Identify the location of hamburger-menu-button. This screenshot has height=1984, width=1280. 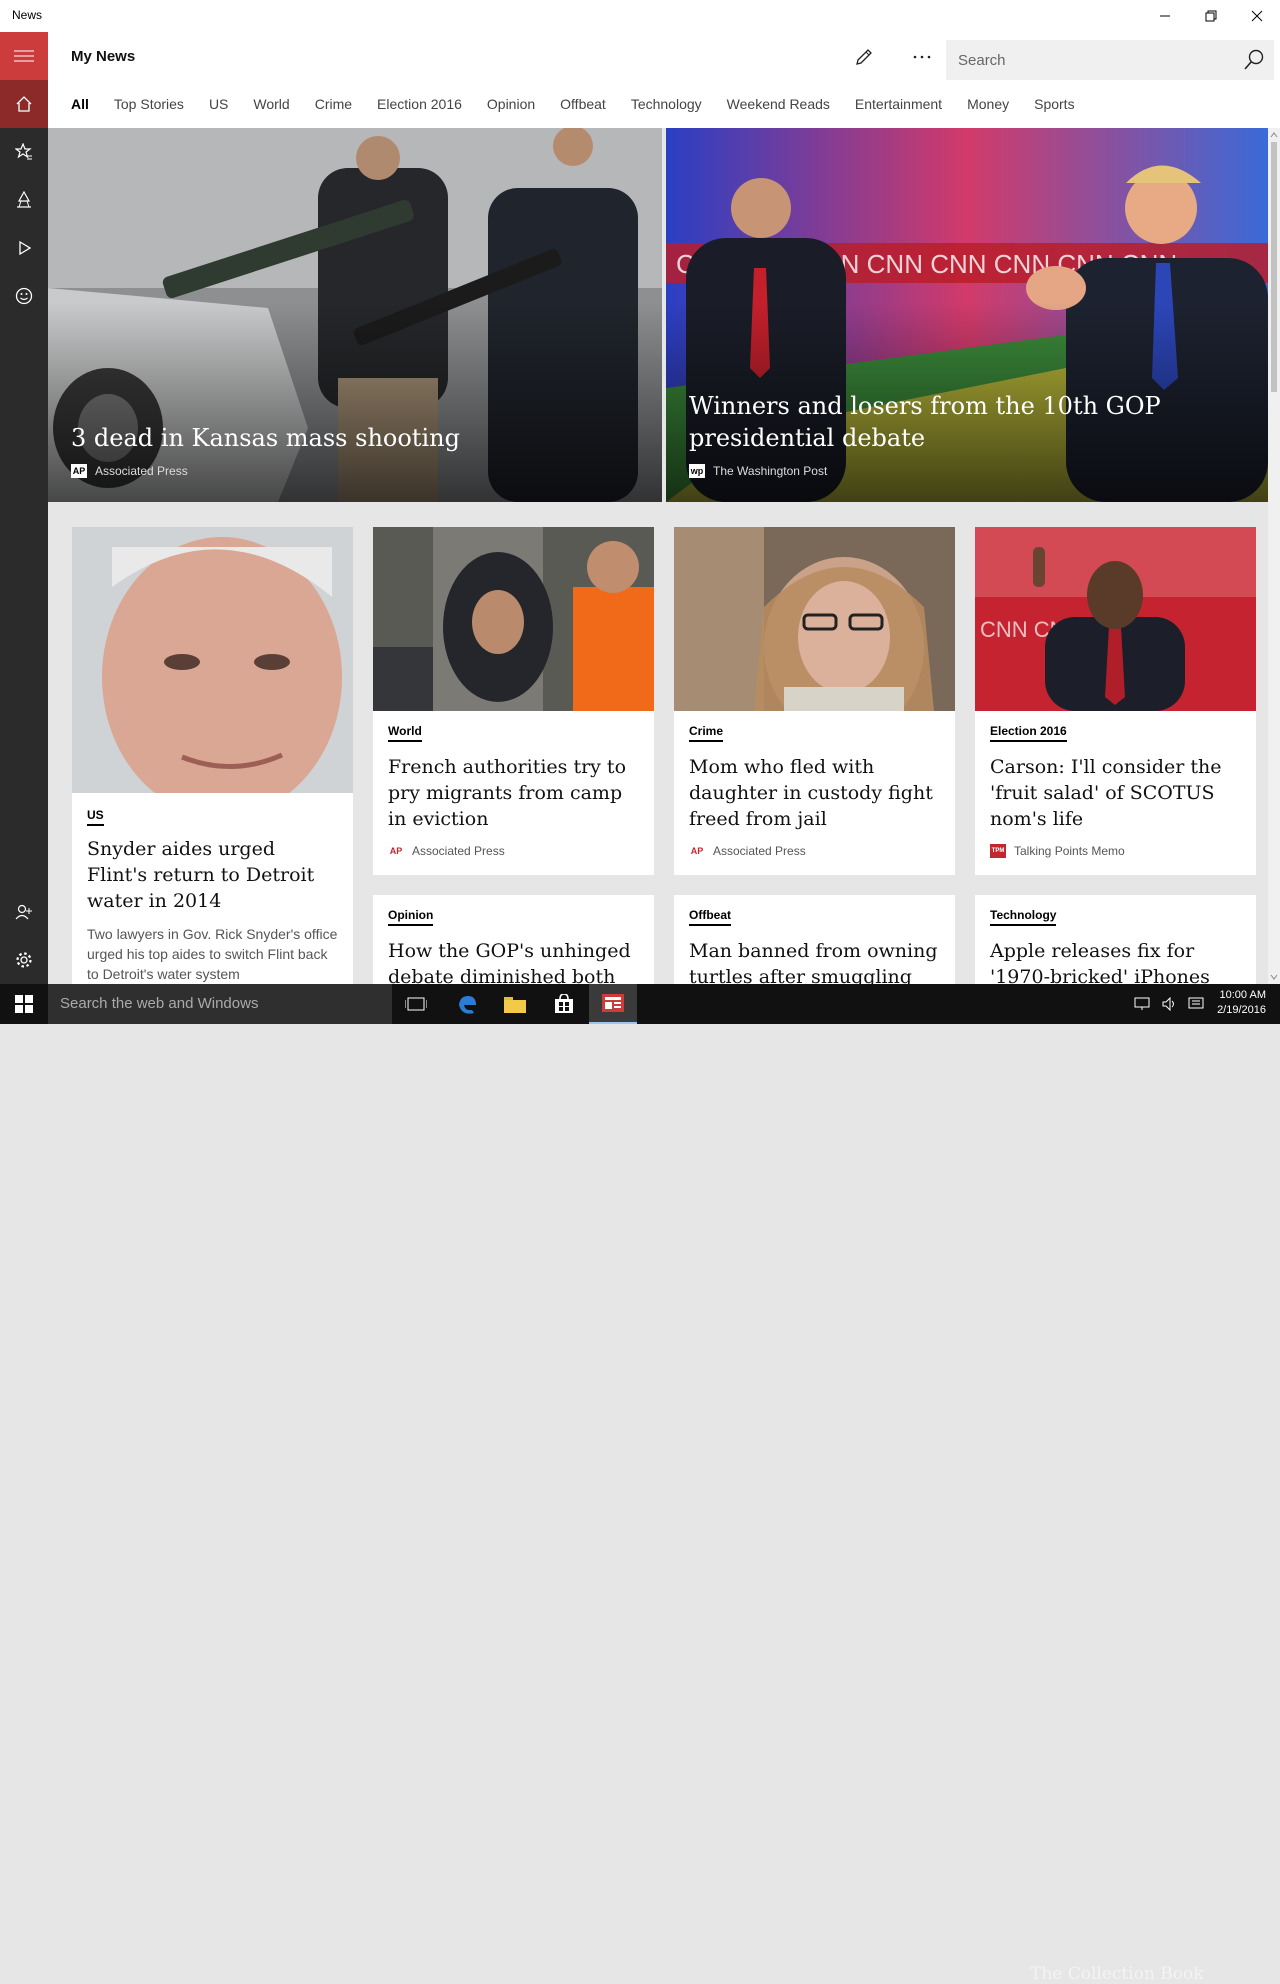
(24, 56).